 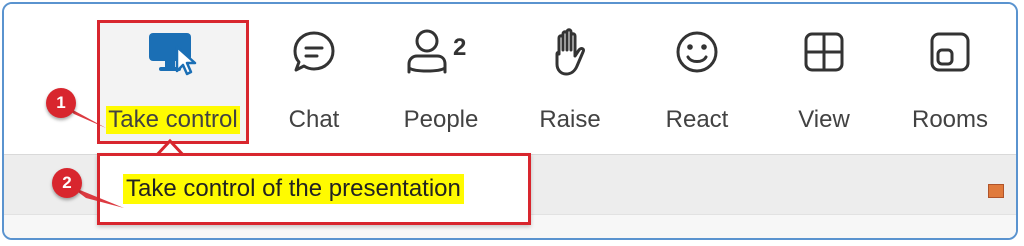 I want to click on chat-icon, so click(x=314, y=52).